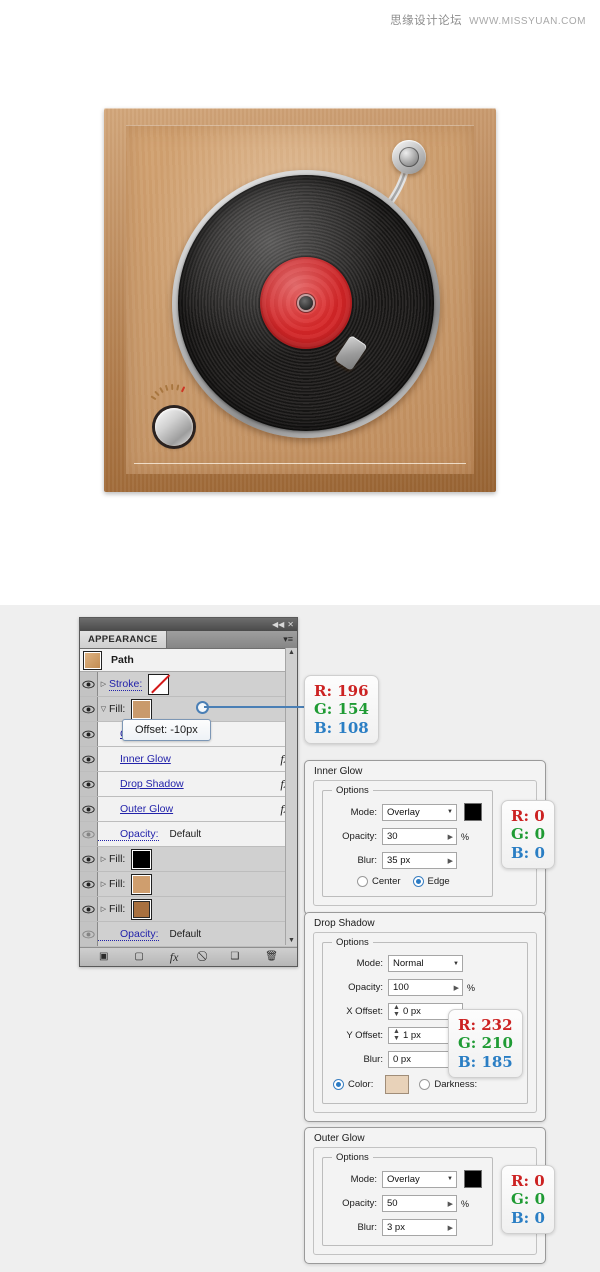 The image size is (600, 1272). I want to click on appearance-row-opacity: Opacity: Default, so click(188, 934).